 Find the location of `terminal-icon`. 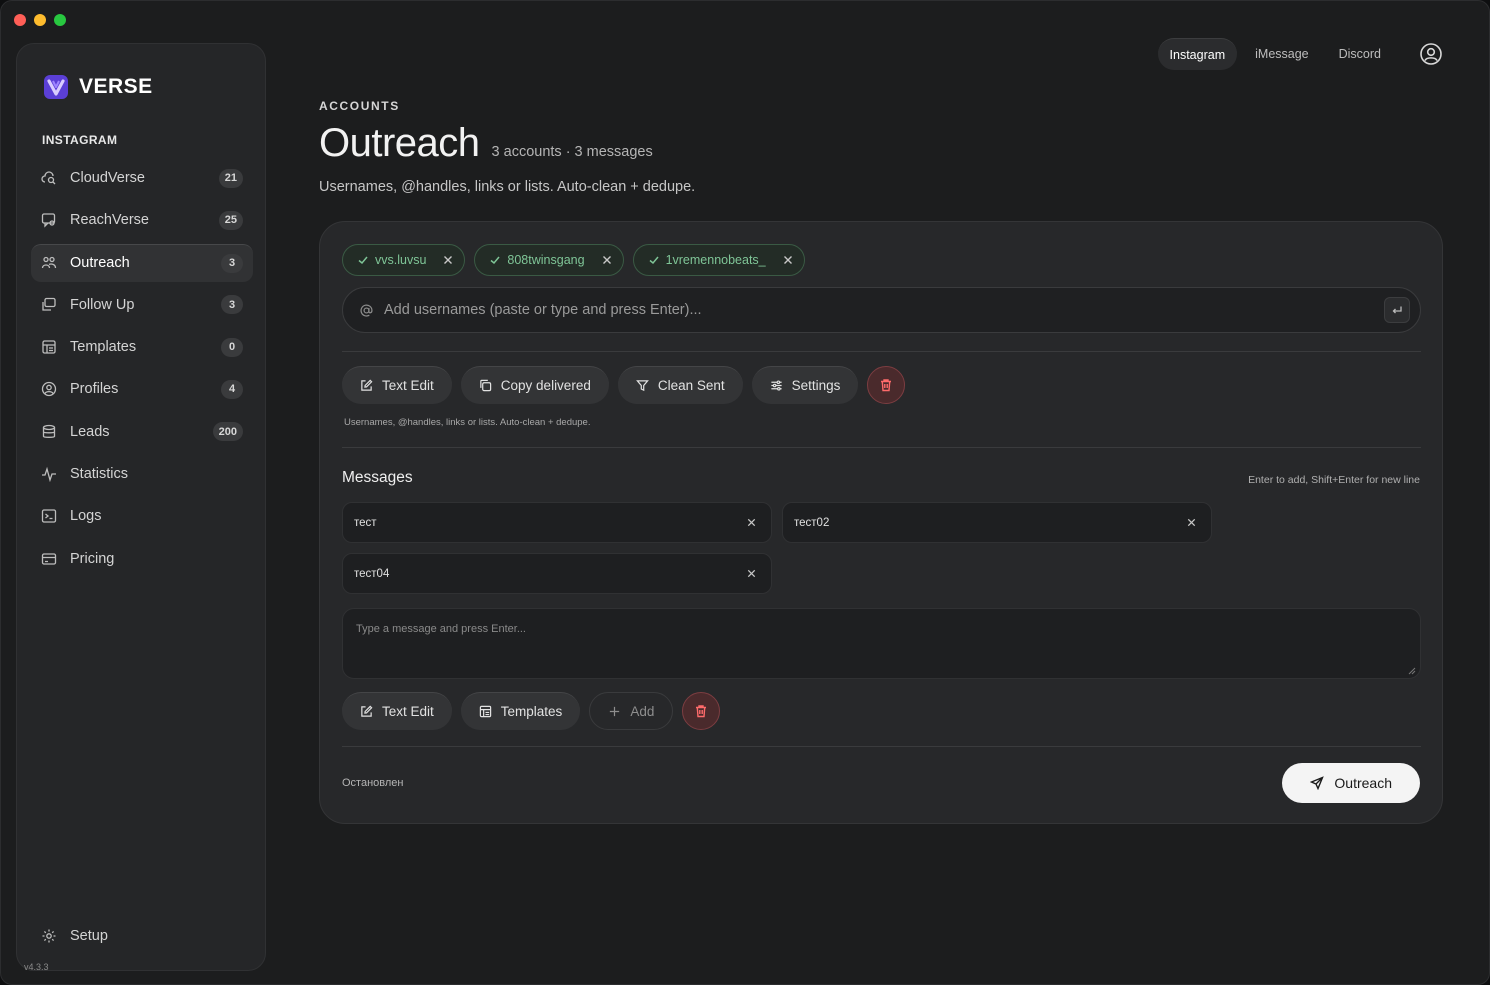

terminal-icon is located at coordinates (49, 516).